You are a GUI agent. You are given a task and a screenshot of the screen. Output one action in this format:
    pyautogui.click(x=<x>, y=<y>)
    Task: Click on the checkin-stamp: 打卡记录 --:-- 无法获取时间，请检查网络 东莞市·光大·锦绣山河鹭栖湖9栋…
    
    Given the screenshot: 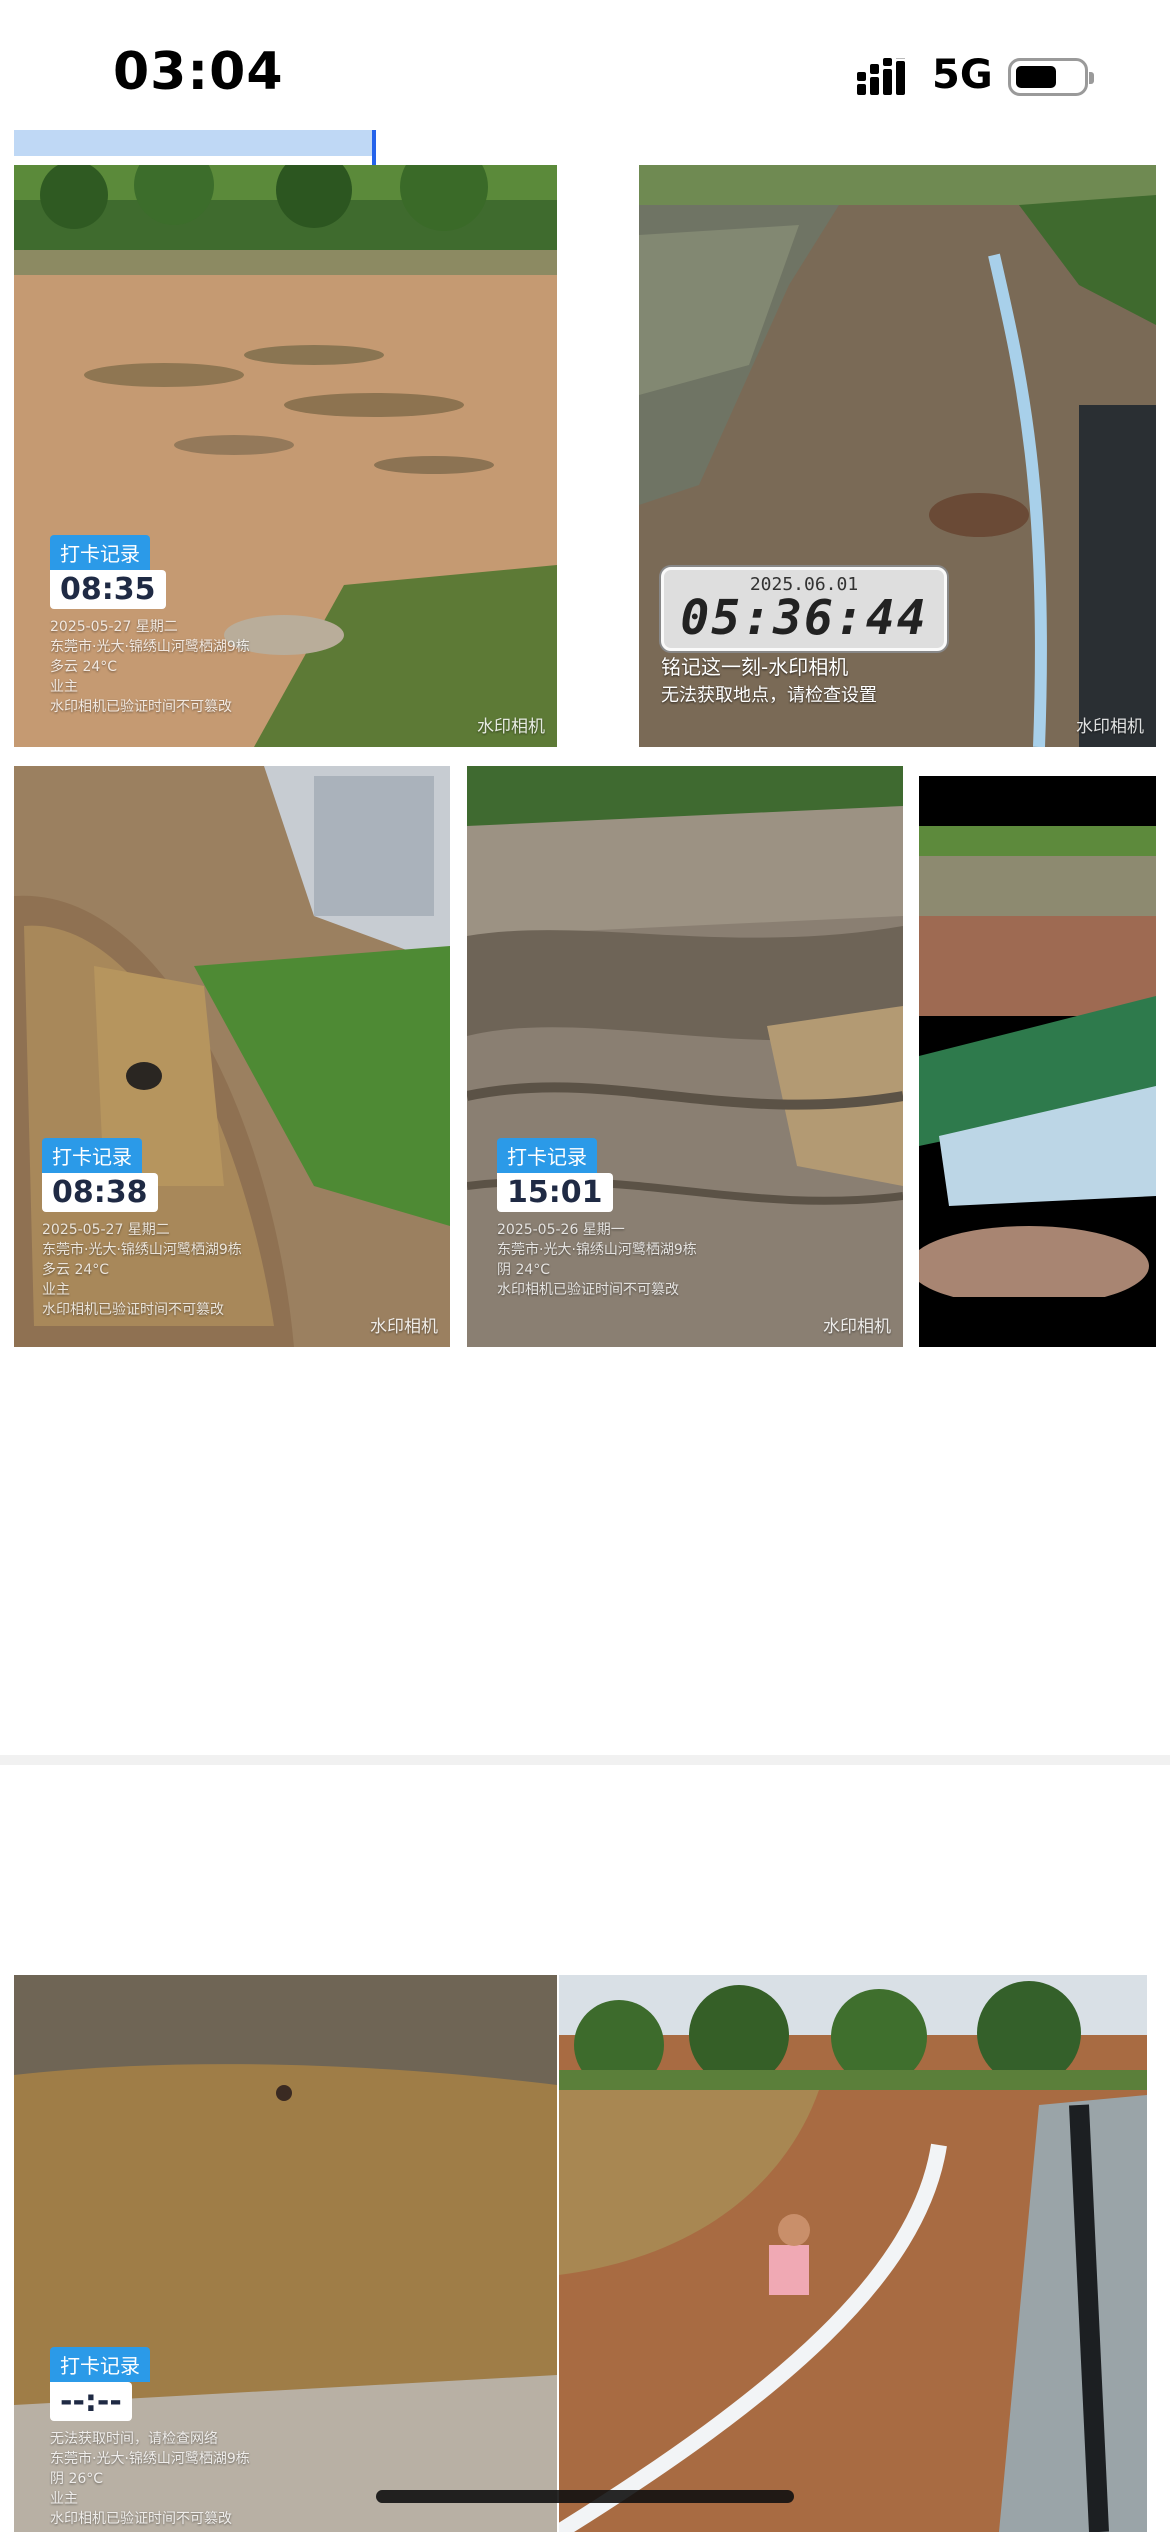 What is the action you would take?
    pyautogui.click(x=150, y=2438)
    